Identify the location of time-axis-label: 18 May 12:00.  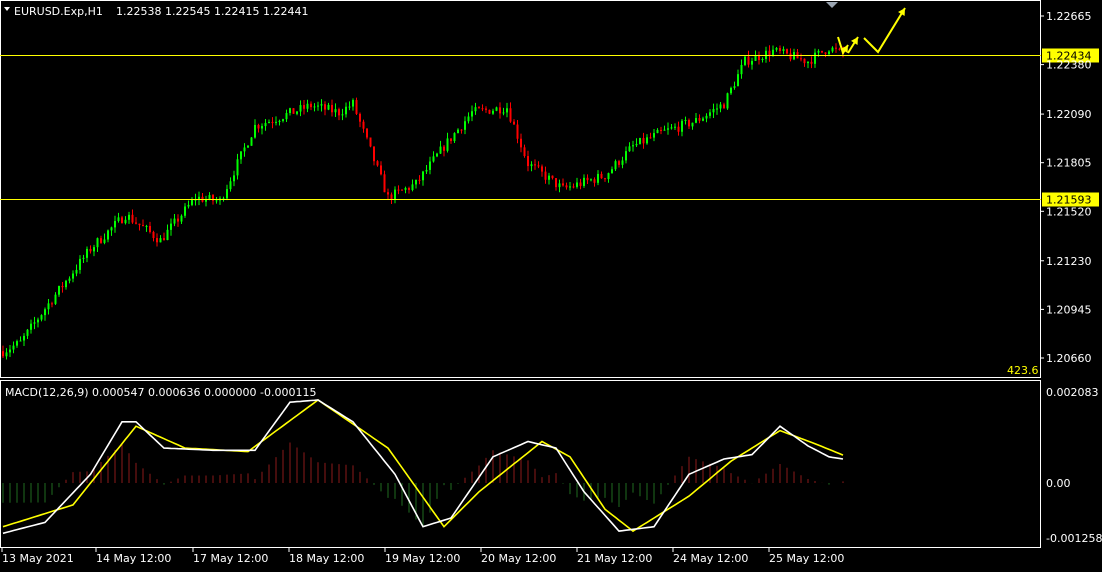
(326, 558).